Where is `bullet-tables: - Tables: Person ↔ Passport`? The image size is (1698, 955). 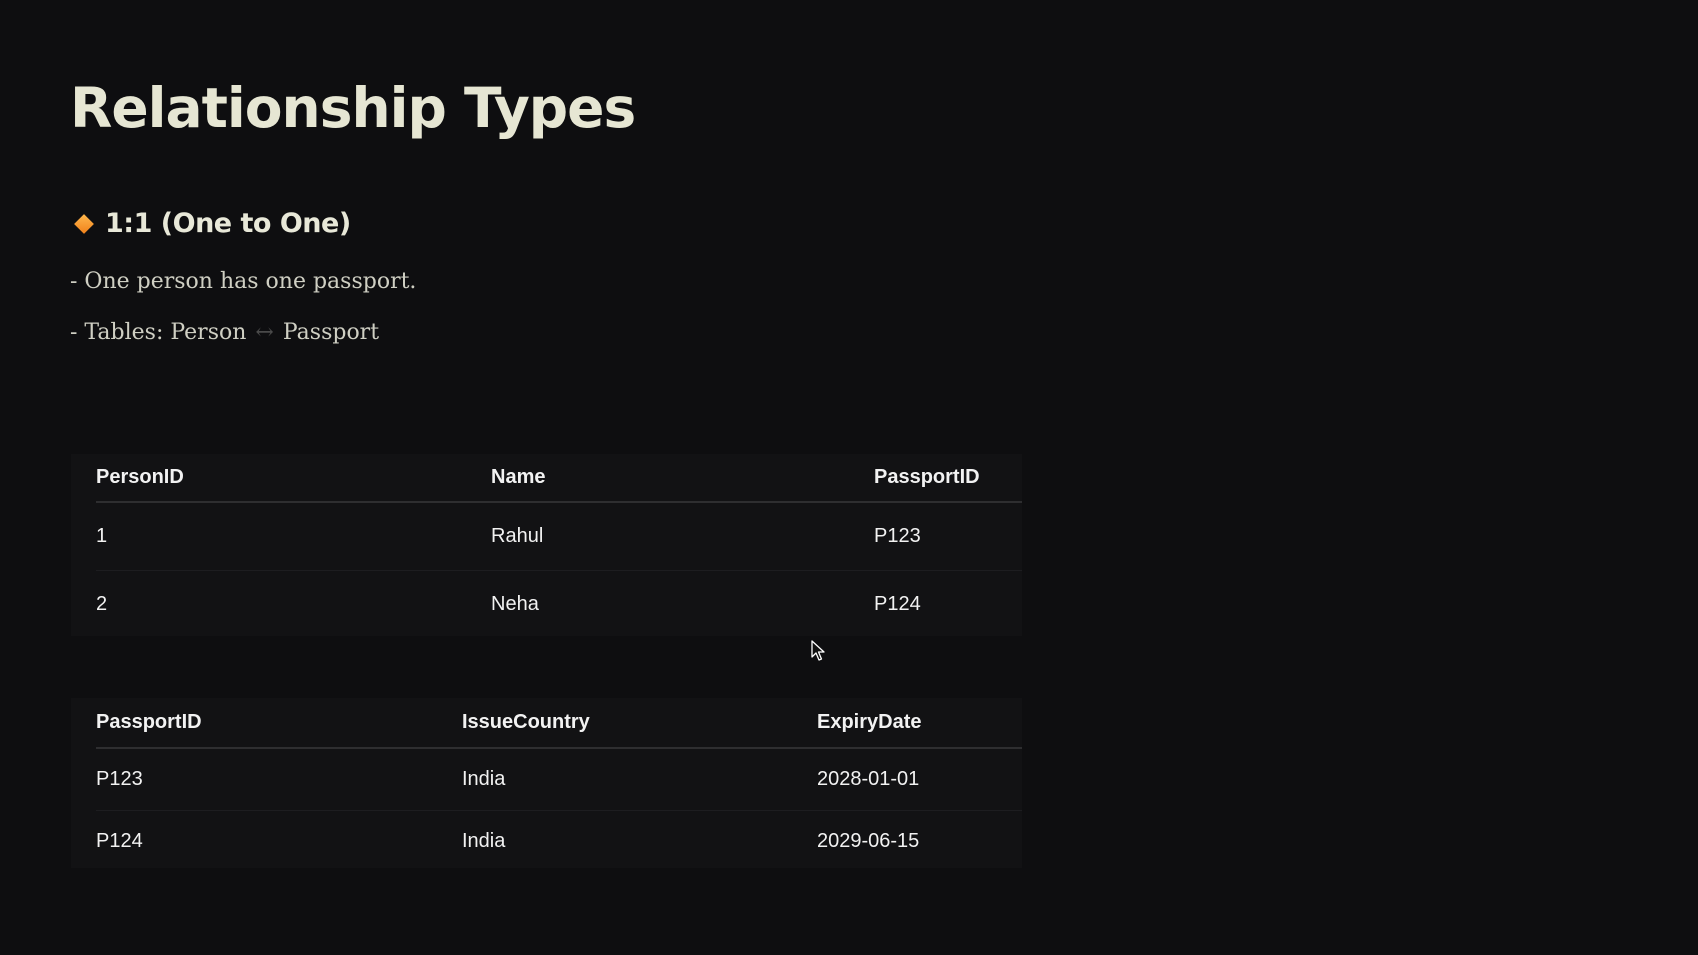
bullet-tables: - Tables: Person ↔ Passport is located at coordinates (224, 332).